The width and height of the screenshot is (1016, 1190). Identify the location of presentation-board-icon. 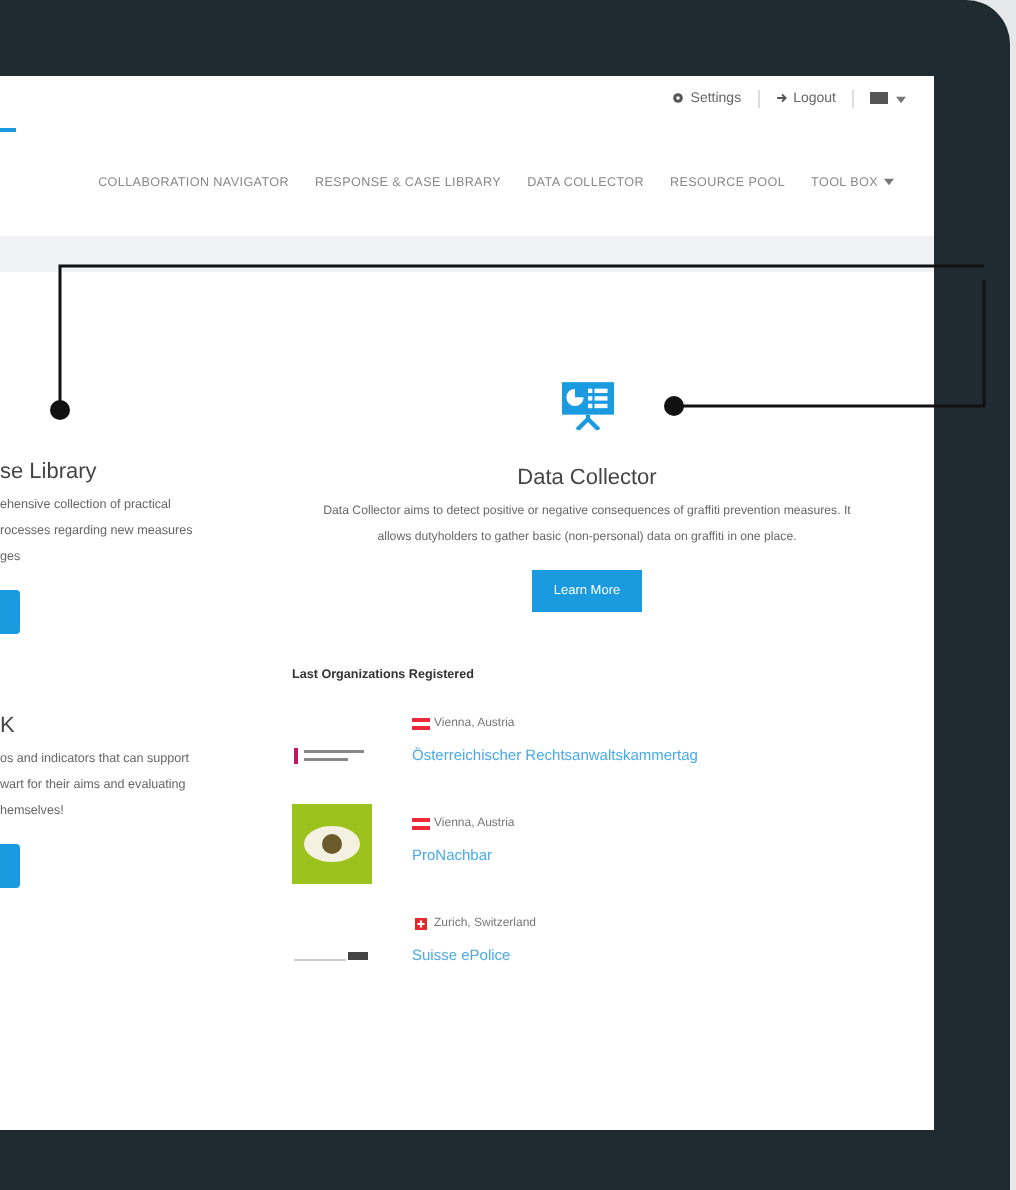
(587, 406).